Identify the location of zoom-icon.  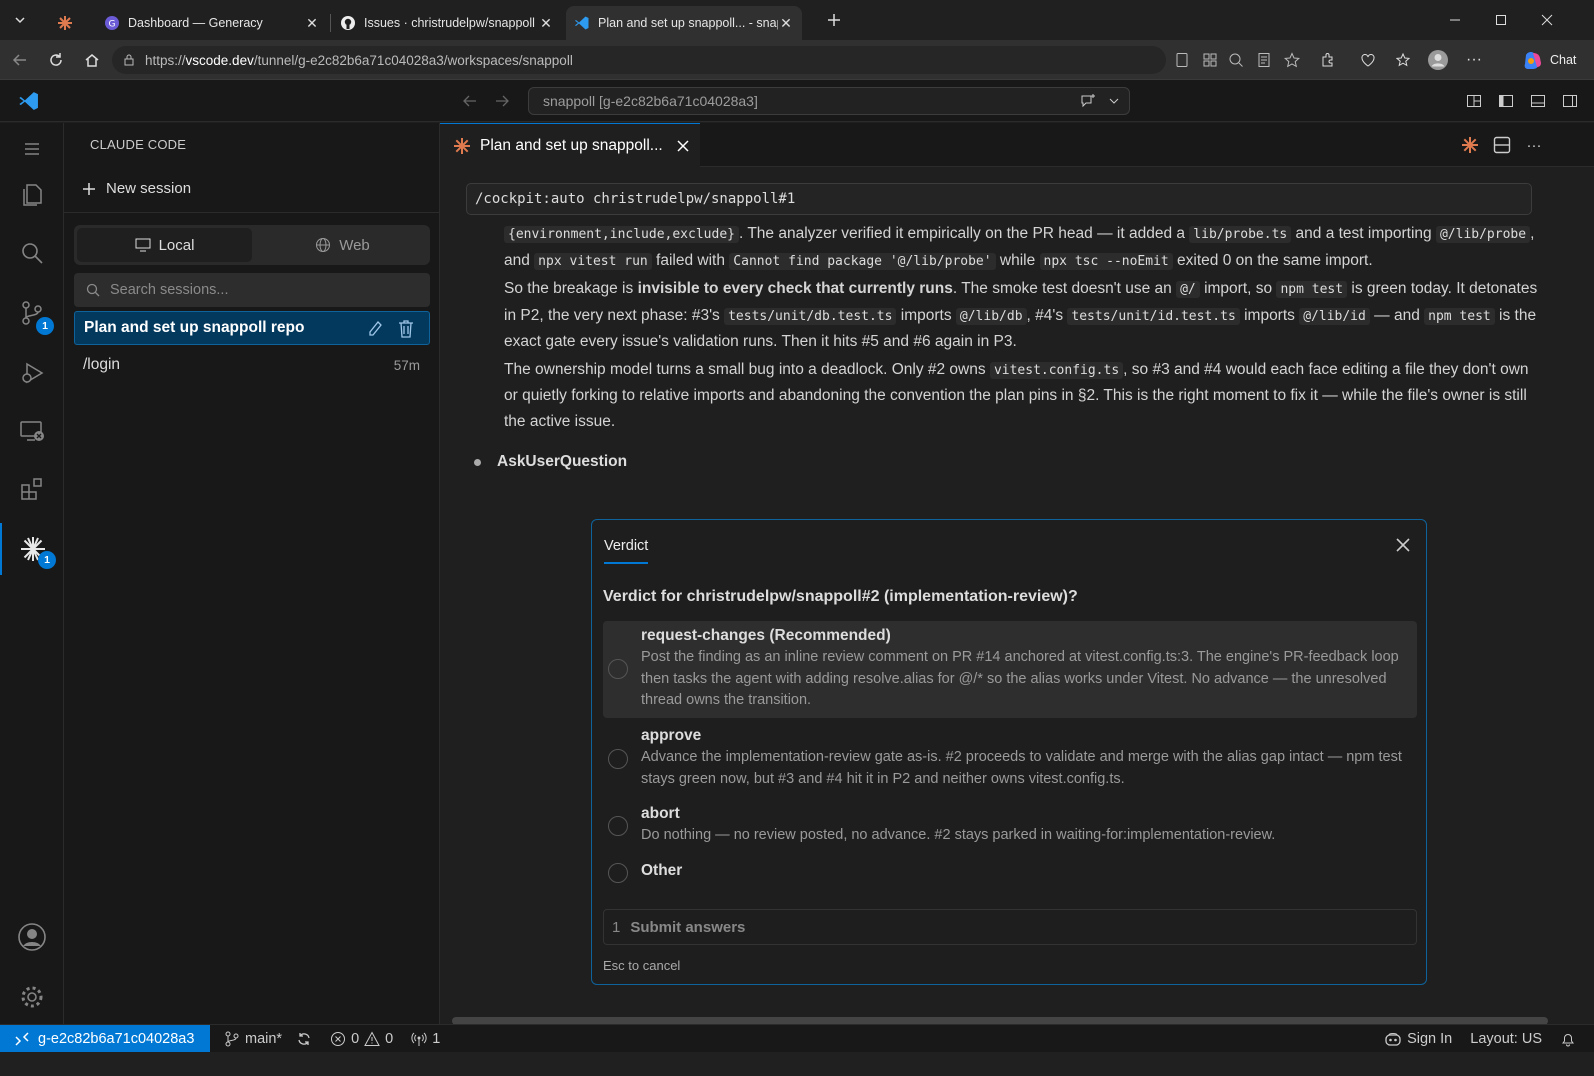
(1236, 60).